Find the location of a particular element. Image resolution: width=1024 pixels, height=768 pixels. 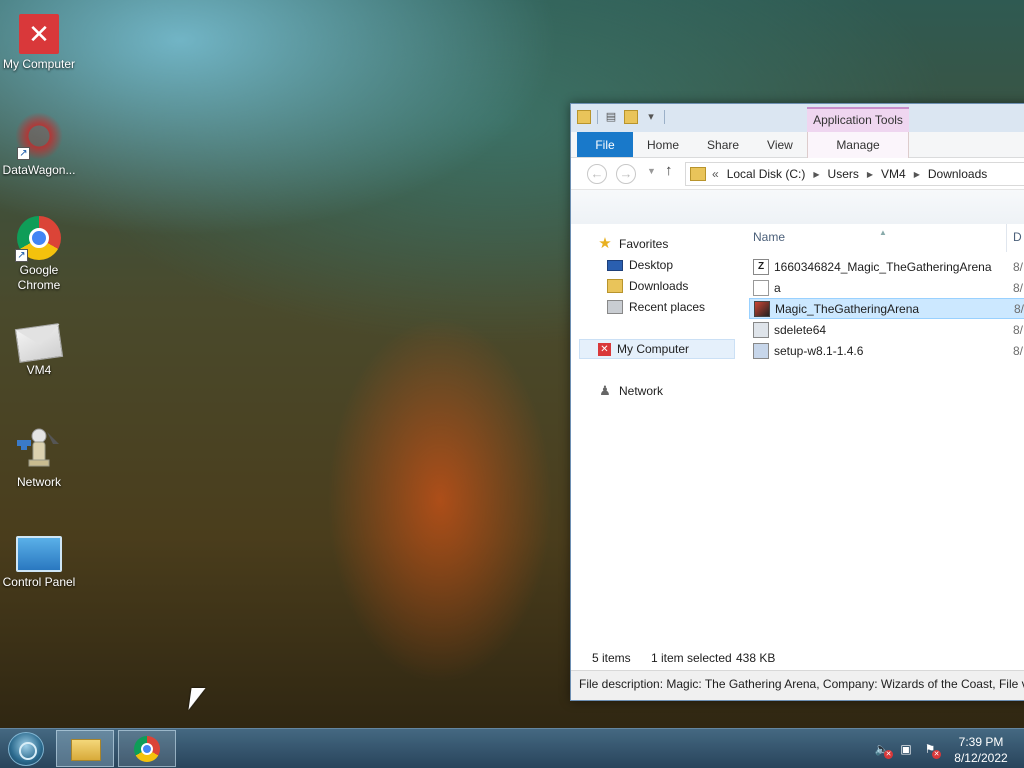

desktop-icon is located at coordinates (615, 265).